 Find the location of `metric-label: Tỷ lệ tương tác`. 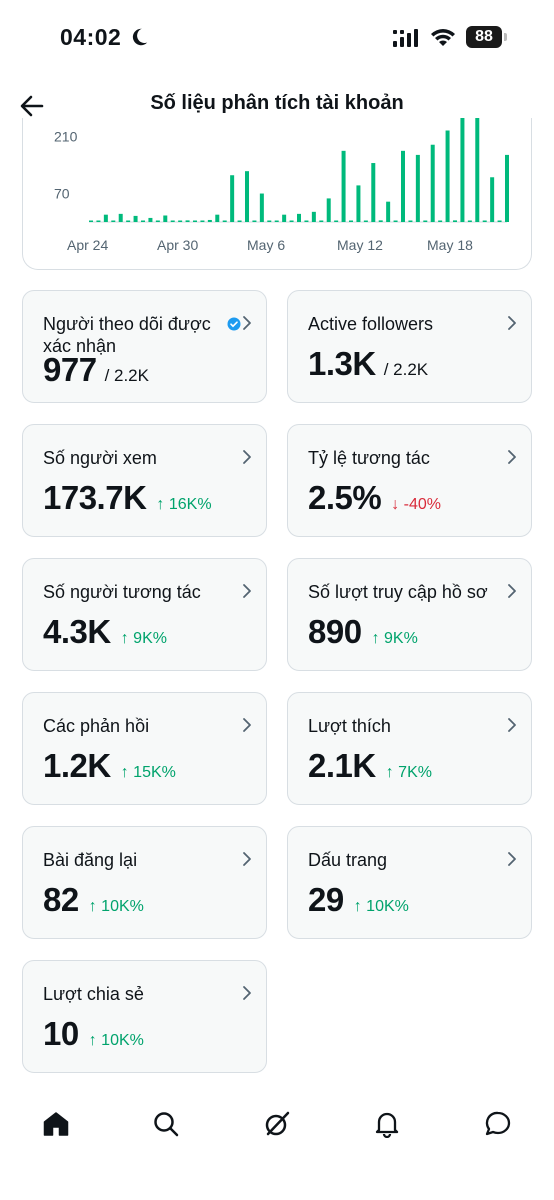

metric-label: Tỷ lệ tương tác is located at coordinates (399, 458).